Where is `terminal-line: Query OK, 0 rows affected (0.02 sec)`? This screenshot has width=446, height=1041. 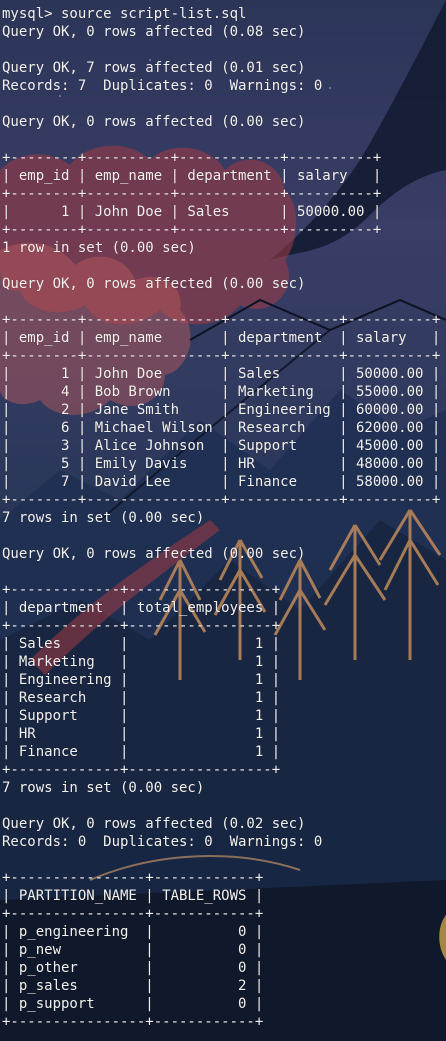 terminal-line: Query OK, 0 rows affected (0.02 sec) is located at coordinates (154, 824).